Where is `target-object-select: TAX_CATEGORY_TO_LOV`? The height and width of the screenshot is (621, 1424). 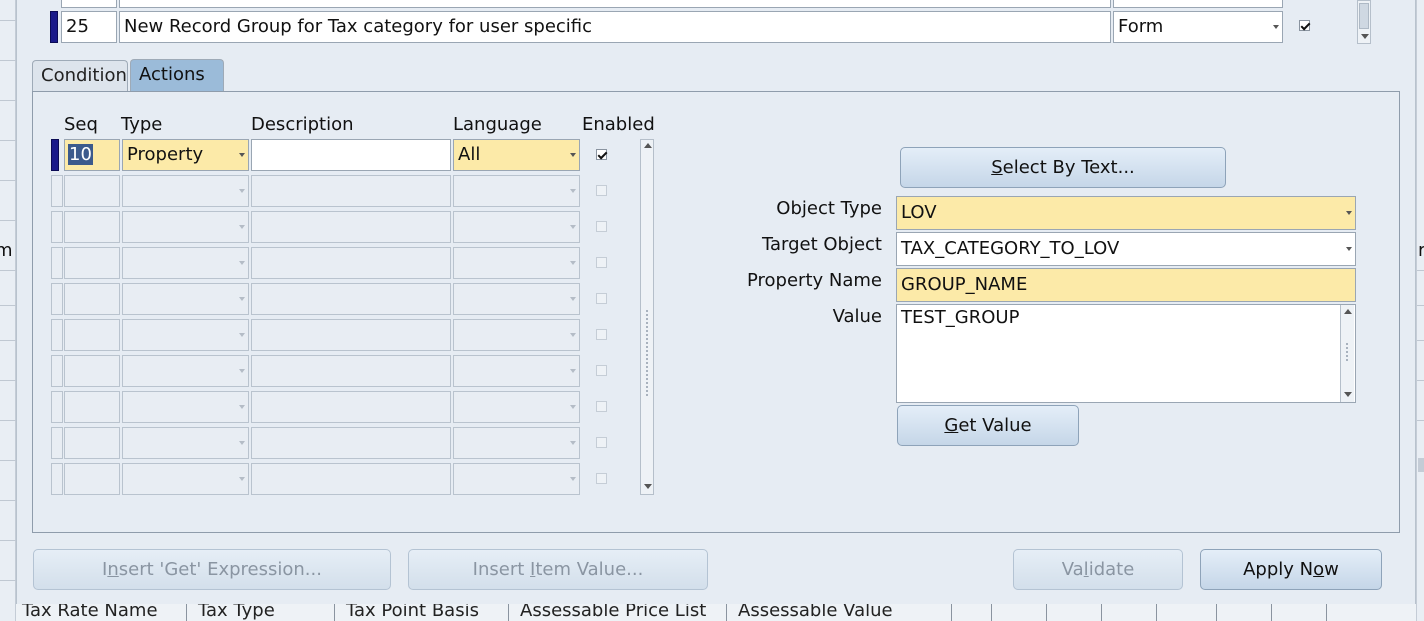 target-object-select: TAX_CATEGORY_TO_LOV is located at coordinates (1126, 249).